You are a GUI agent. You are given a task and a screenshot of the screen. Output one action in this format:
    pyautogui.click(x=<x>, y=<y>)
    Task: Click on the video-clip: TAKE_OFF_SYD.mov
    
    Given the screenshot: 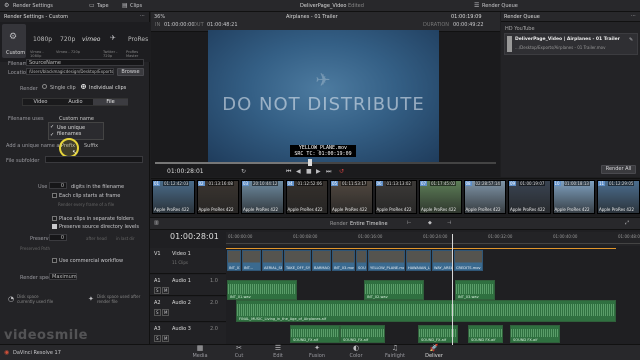 What is the action you would take?
    pyautogui.click(x=297, y=260)
    